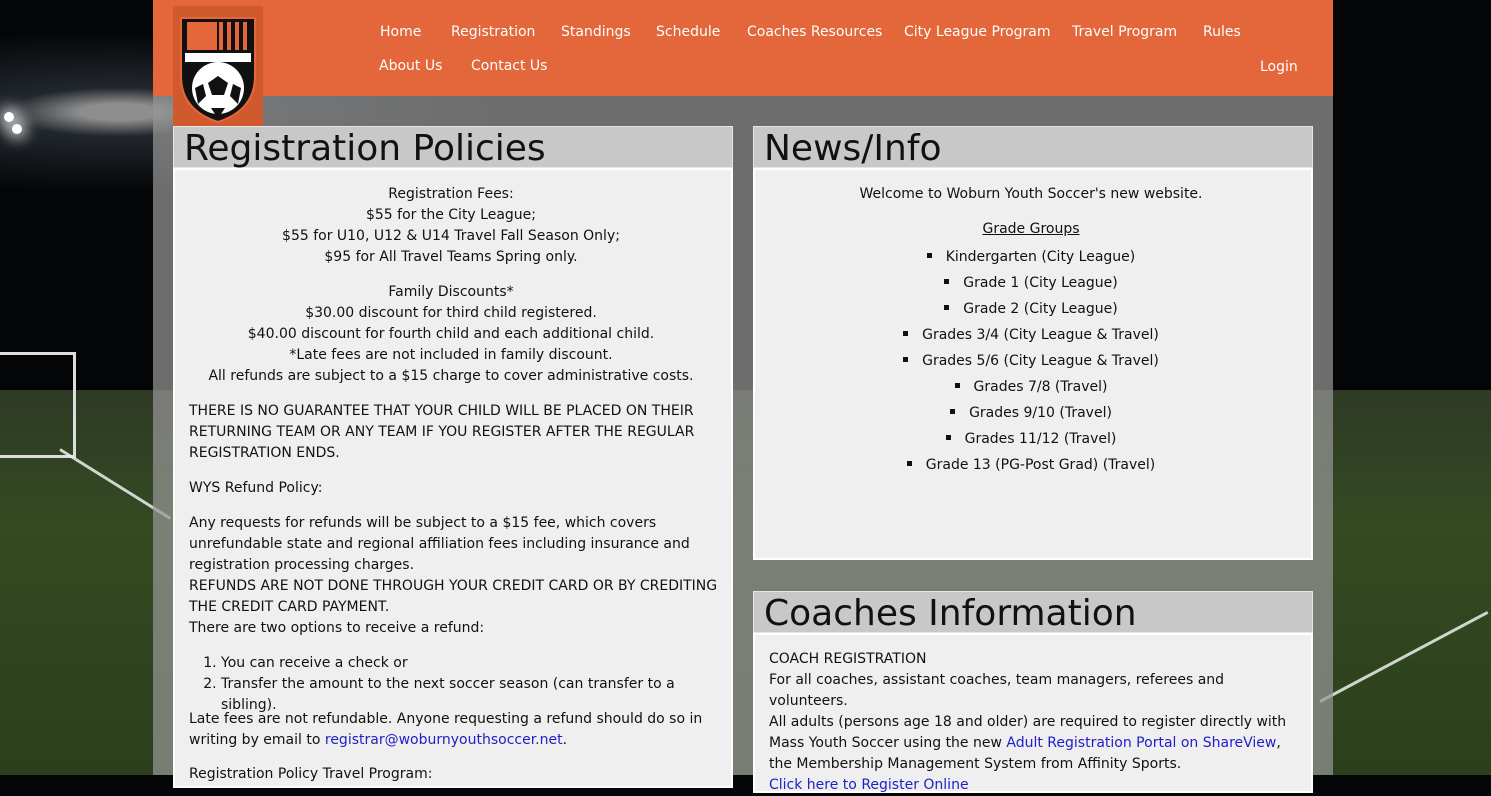 The image size is (1491, 796). What do you see at coordinates (1031, 309) in the screenshot?
I see `grade-group-item: Grade 2 (City League)` at bounding box center [1031, 309].